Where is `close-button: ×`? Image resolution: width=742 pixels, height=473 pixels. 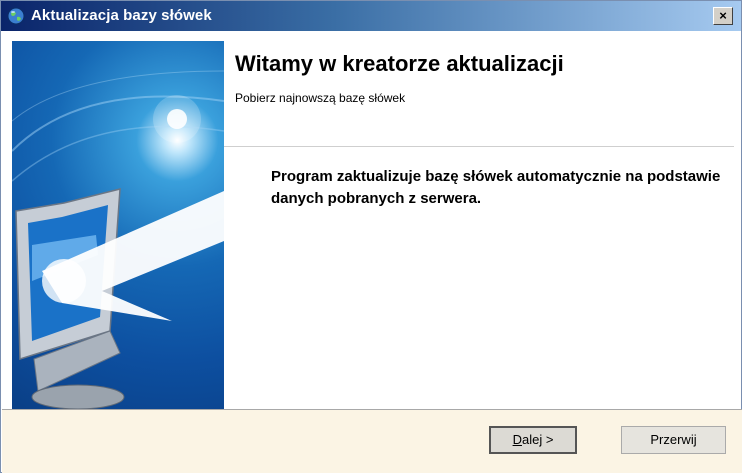
close-button: × is located at coordinates (723, 16).